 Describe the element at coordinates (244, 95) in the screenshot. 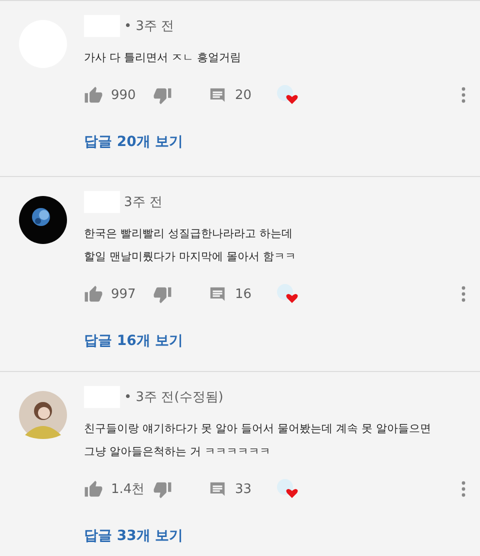

I see `reply-count: 20` at that location.